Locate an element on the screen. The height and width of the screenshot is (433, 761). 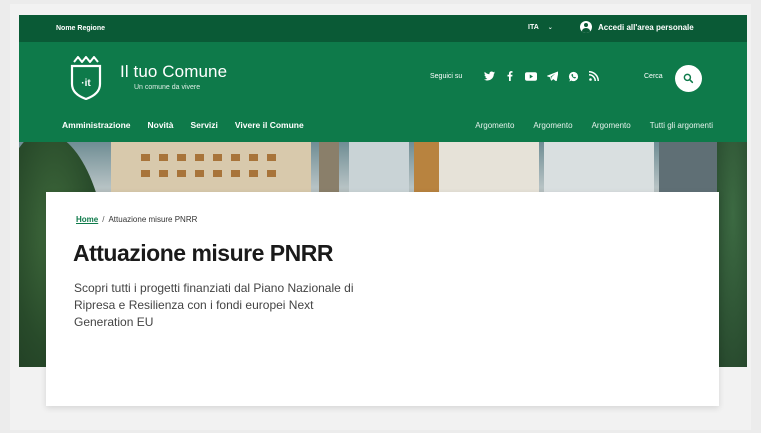
user-icon is located at coordinates (586, 27).